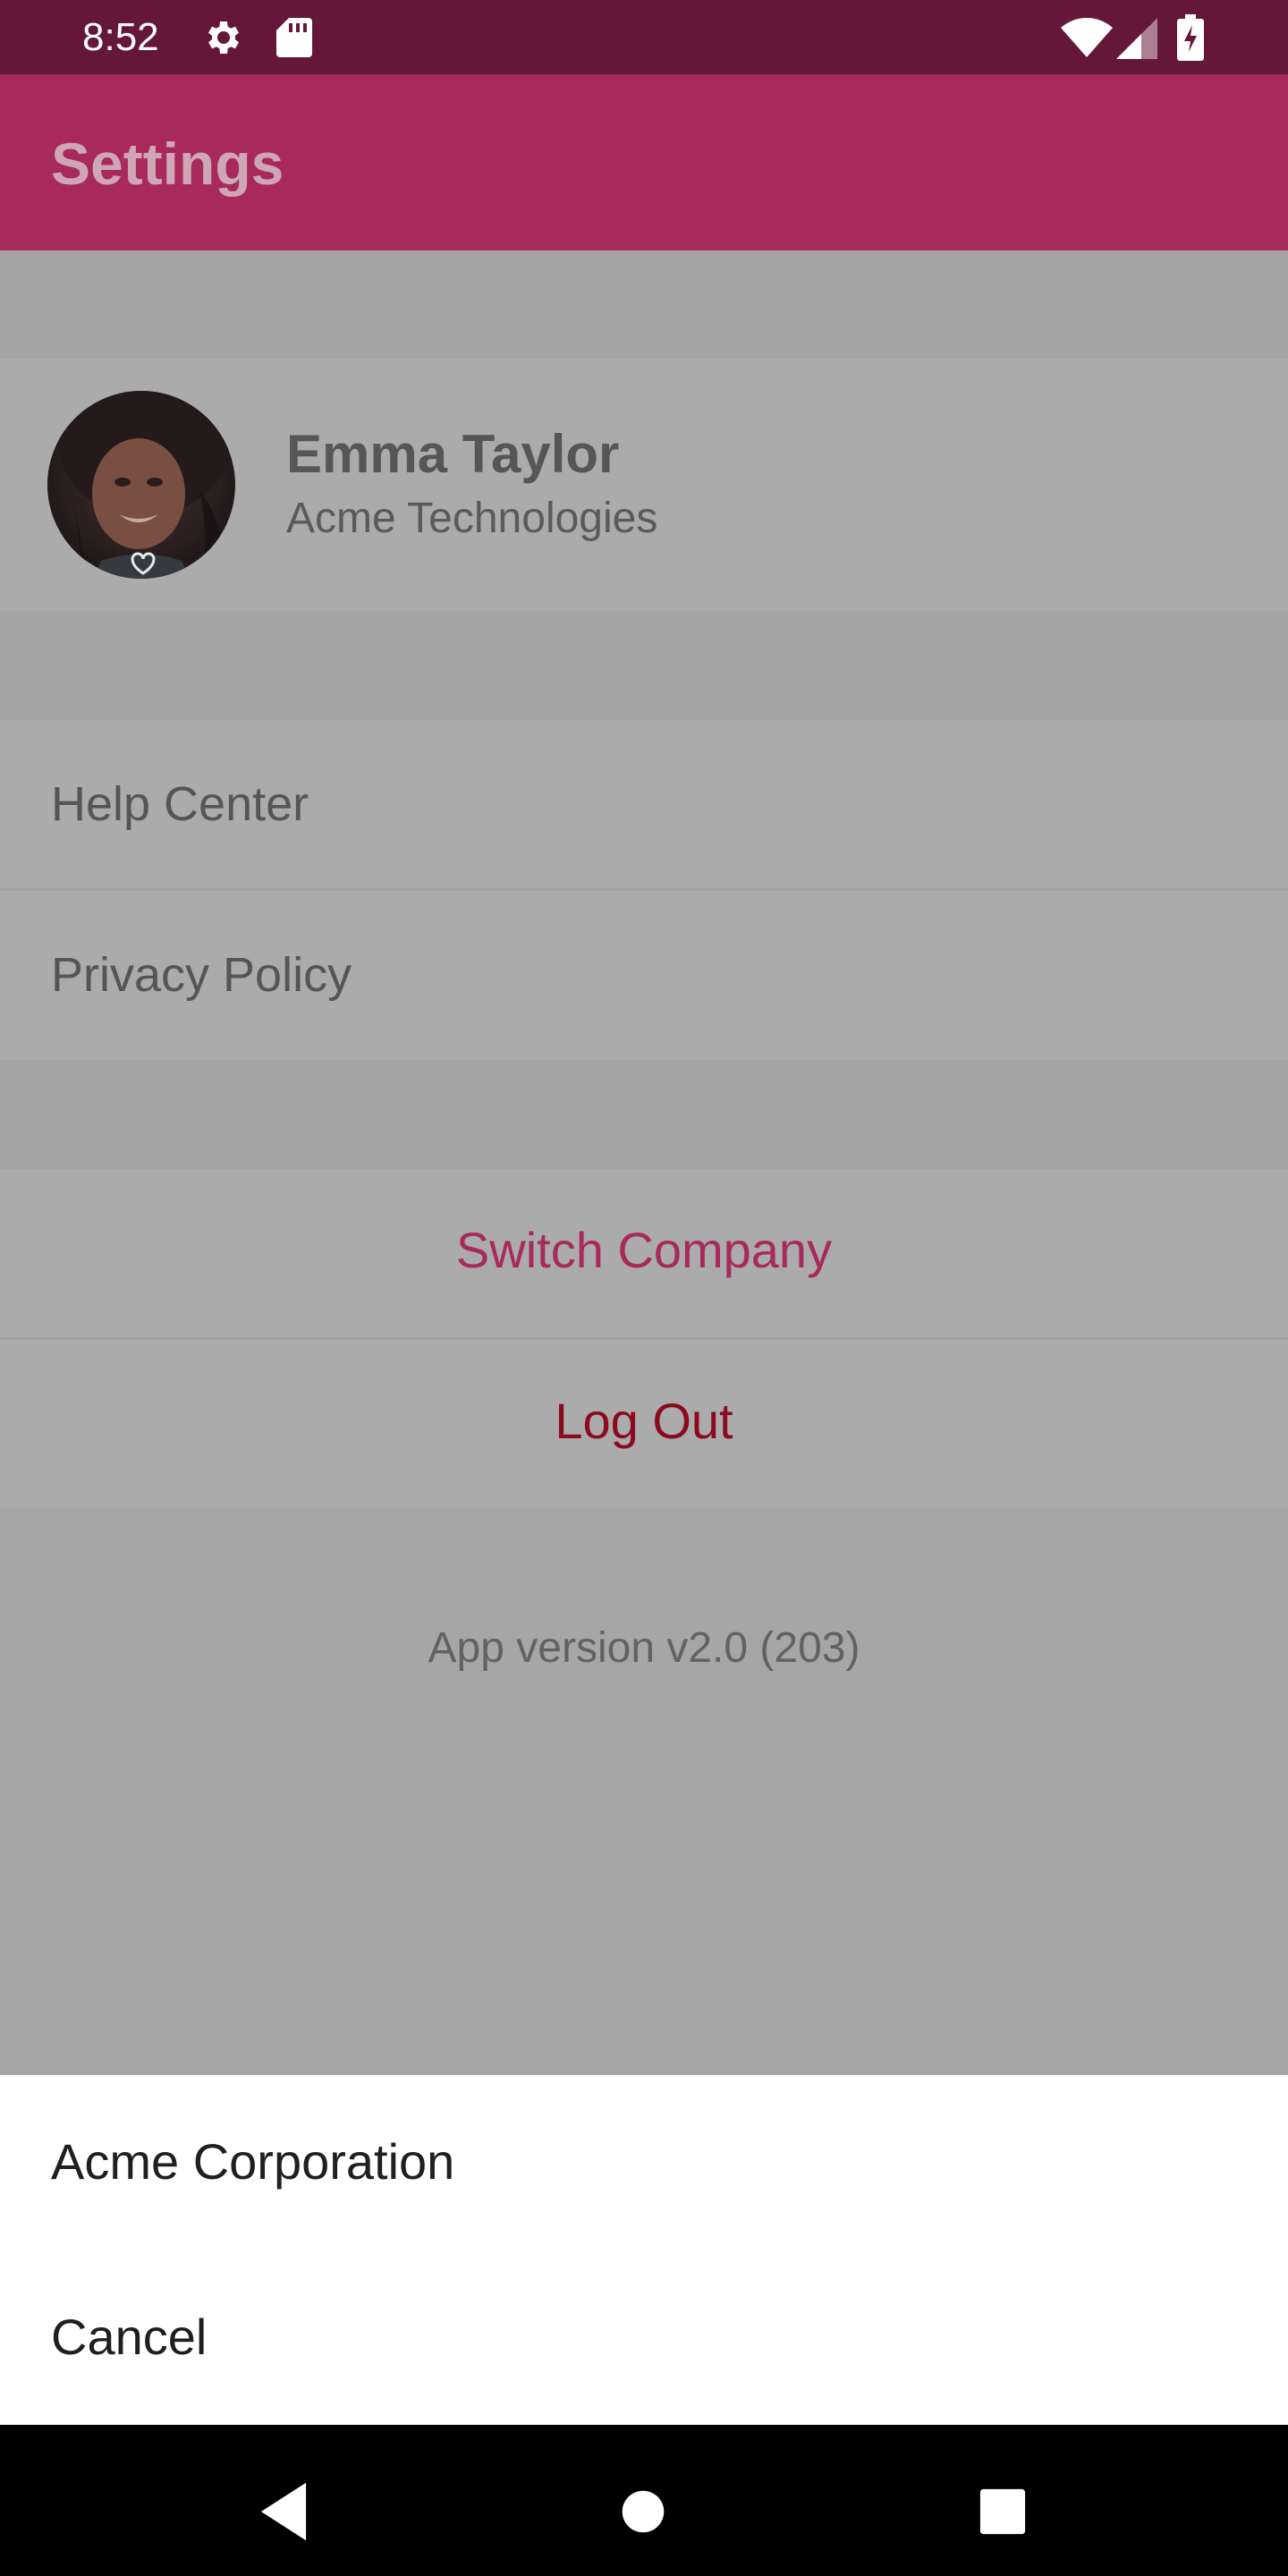  What do you see at coordinates (644, 1648) in the screenshot?
I see `app-version: App version v2.0 (203)` at bounding box center [644, 1648].